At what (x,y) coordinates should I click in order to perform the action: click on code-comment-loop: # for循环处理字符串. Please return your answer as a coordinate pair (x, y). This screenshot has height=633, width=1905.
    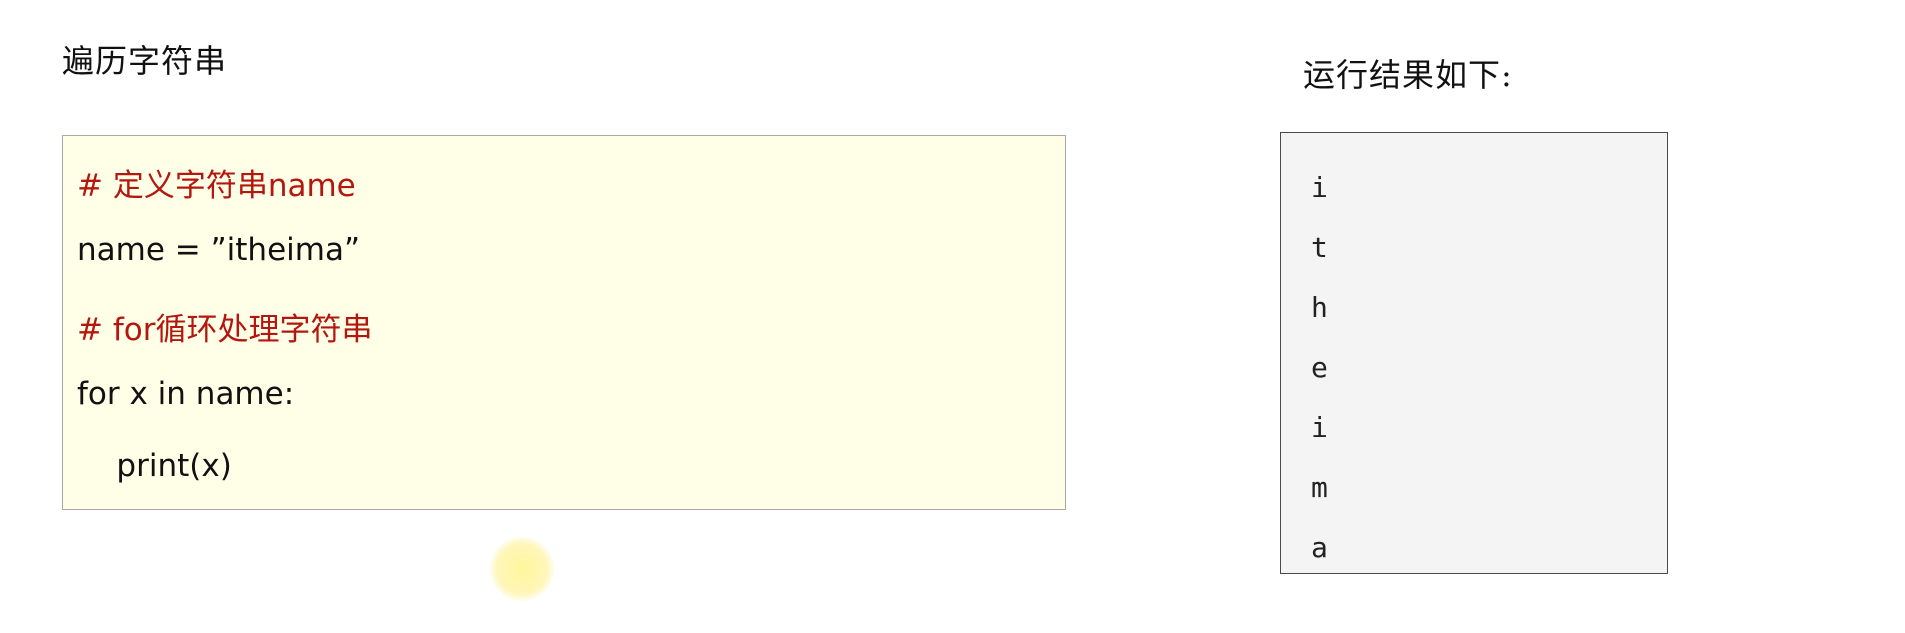
    Looking at the image, I should click on (225, 330).